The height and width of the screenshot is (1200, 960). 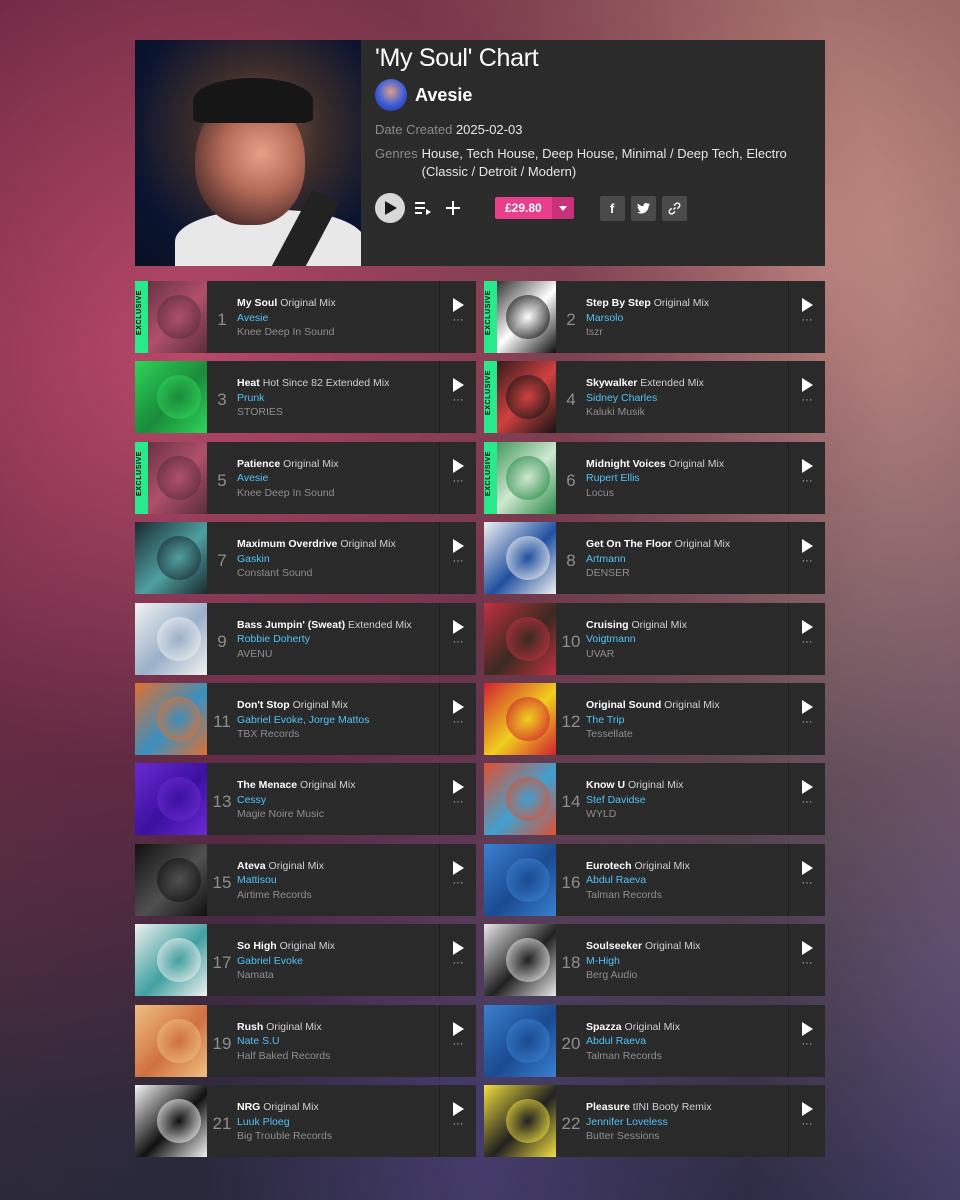 I want to click on track-title: Cruising, so click(x=607, y=625).